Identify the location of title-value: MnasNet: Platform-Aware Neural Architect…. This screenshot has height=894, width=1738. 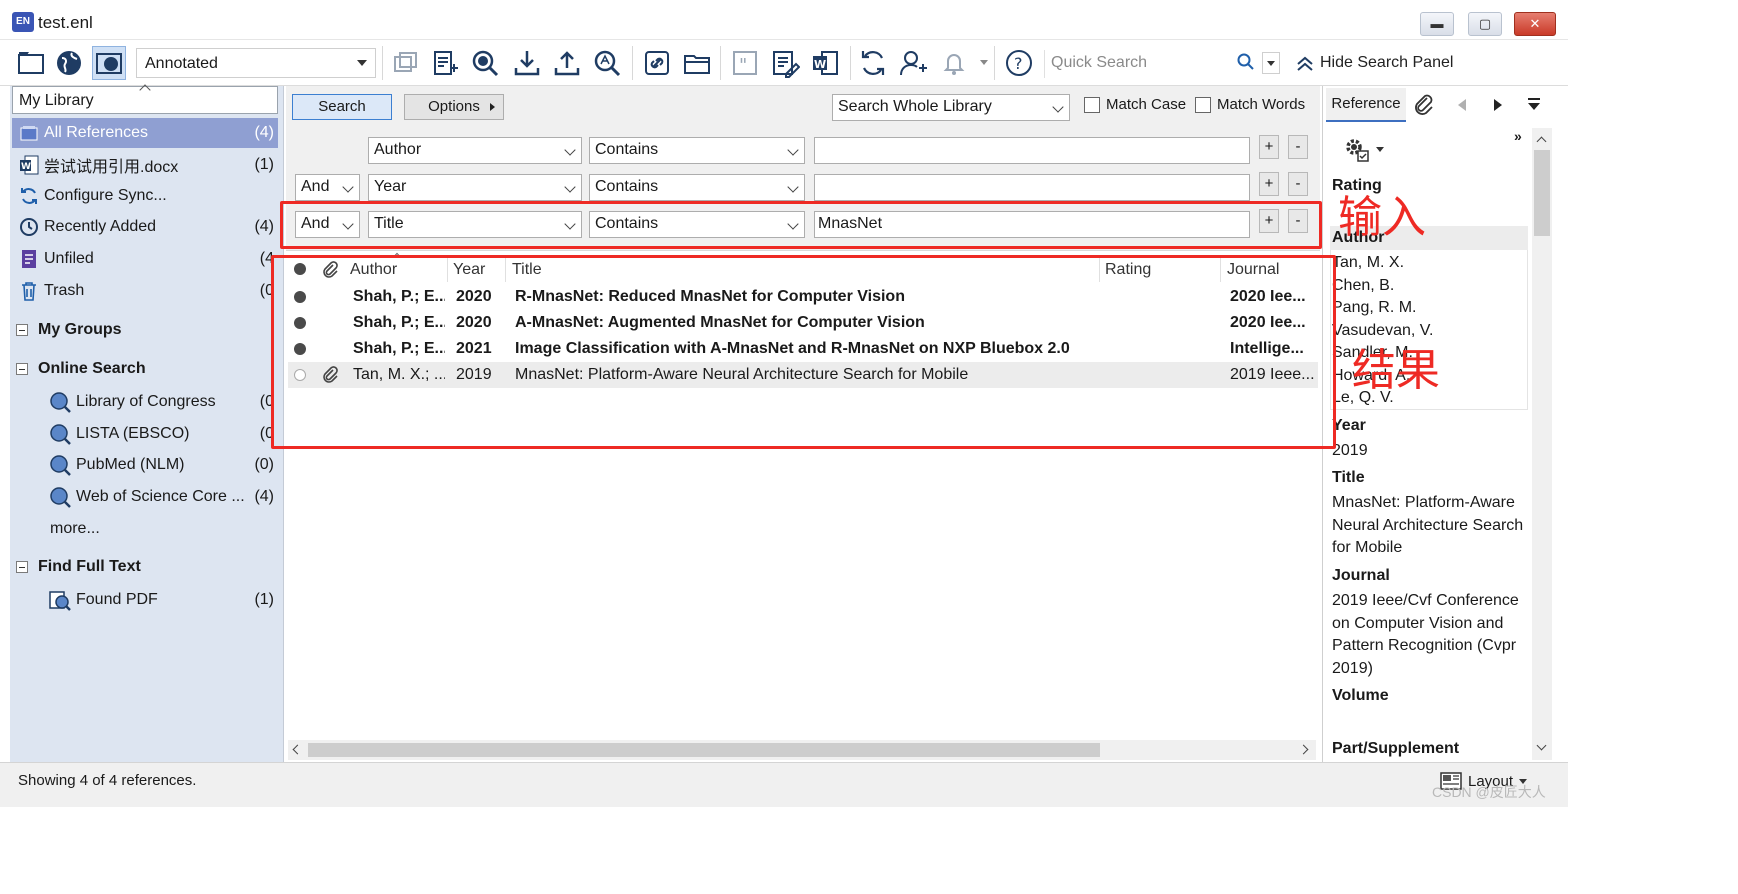
(1430, 526).